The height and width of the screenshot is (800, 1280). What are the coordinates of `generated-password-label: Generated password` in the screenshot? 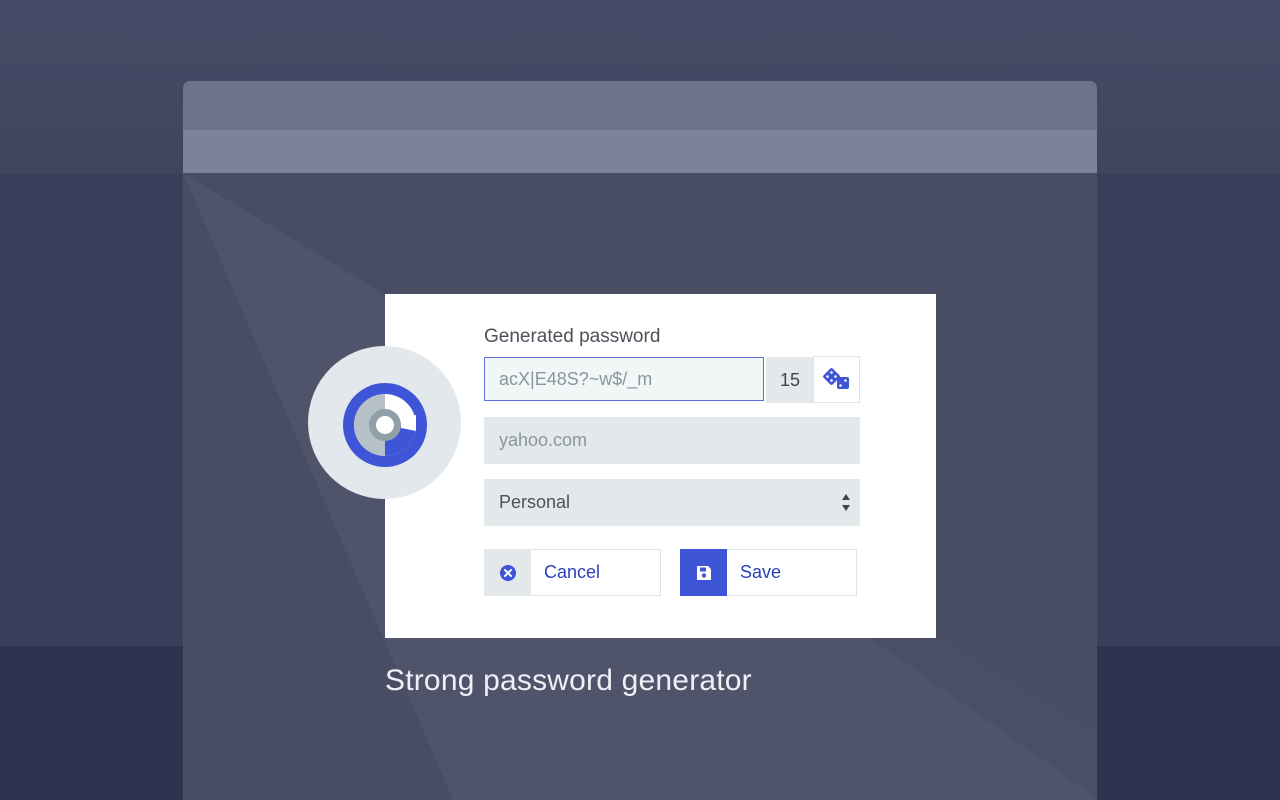 It's located at (572, 336).